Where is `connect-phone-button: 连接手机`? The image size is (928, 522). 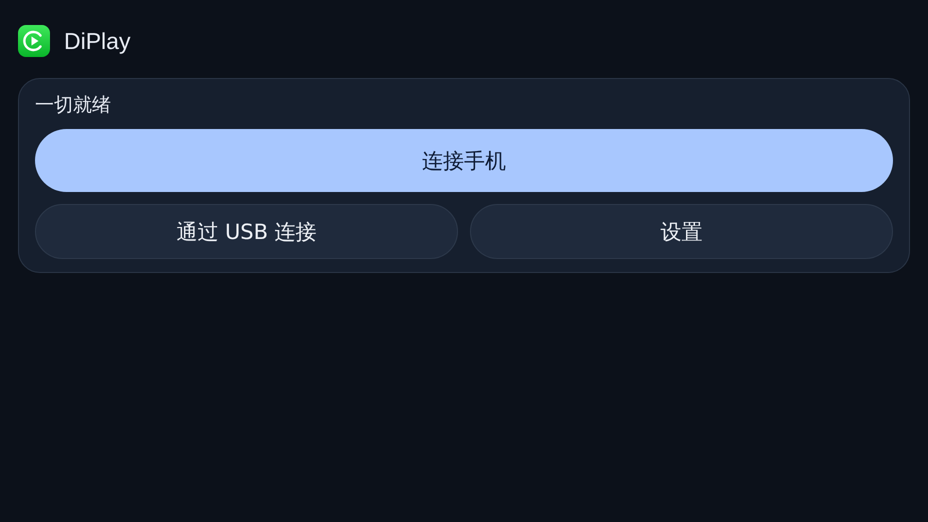 connect-phone-button: 连接手机 is located at coordinates (464, 160).